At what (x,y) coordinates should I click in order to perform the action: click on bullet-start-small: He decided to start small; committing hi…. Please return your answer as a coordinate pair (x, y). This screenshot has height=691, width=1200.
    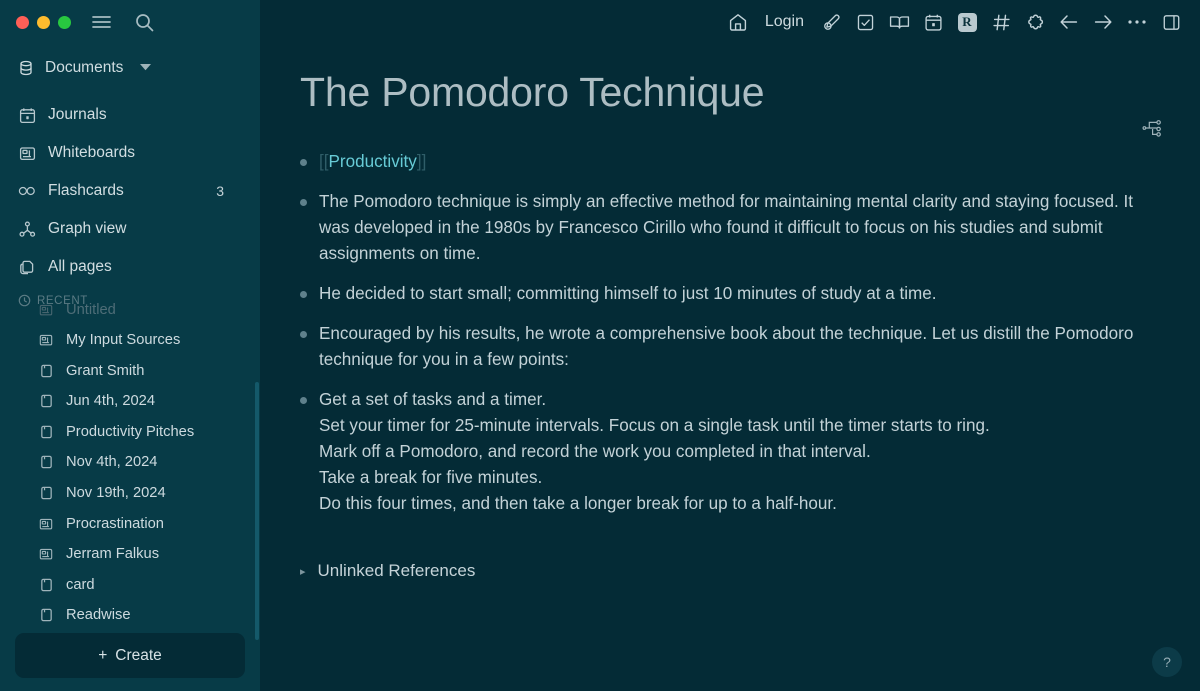
    Looking at the image, I should click on (720, 294).